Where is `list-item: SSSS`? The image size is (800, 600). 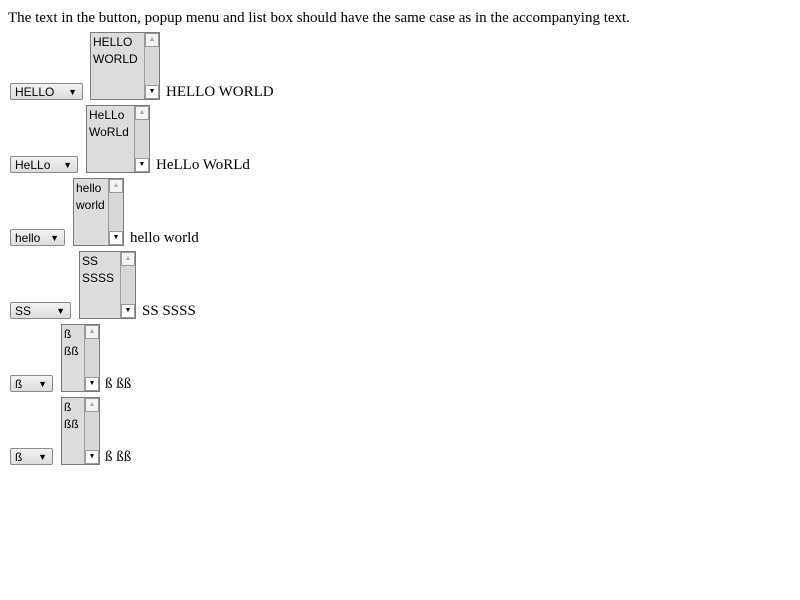
list-item: SSSS is located at coordinates (98, 278).